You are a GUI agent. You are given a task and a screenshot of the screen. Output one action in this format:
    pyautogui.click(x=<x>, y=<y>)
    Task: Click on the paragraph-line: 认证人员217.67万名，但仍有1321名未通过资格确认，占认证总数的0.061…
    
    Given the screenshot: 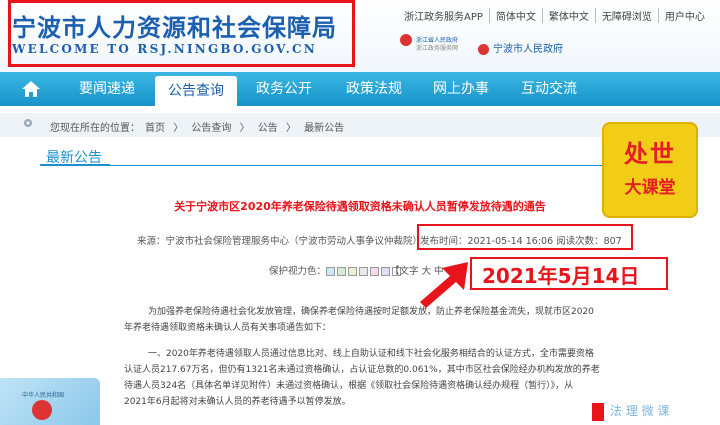 What is the action you would take?
    pyautogui.click(x=362, y=370)
    